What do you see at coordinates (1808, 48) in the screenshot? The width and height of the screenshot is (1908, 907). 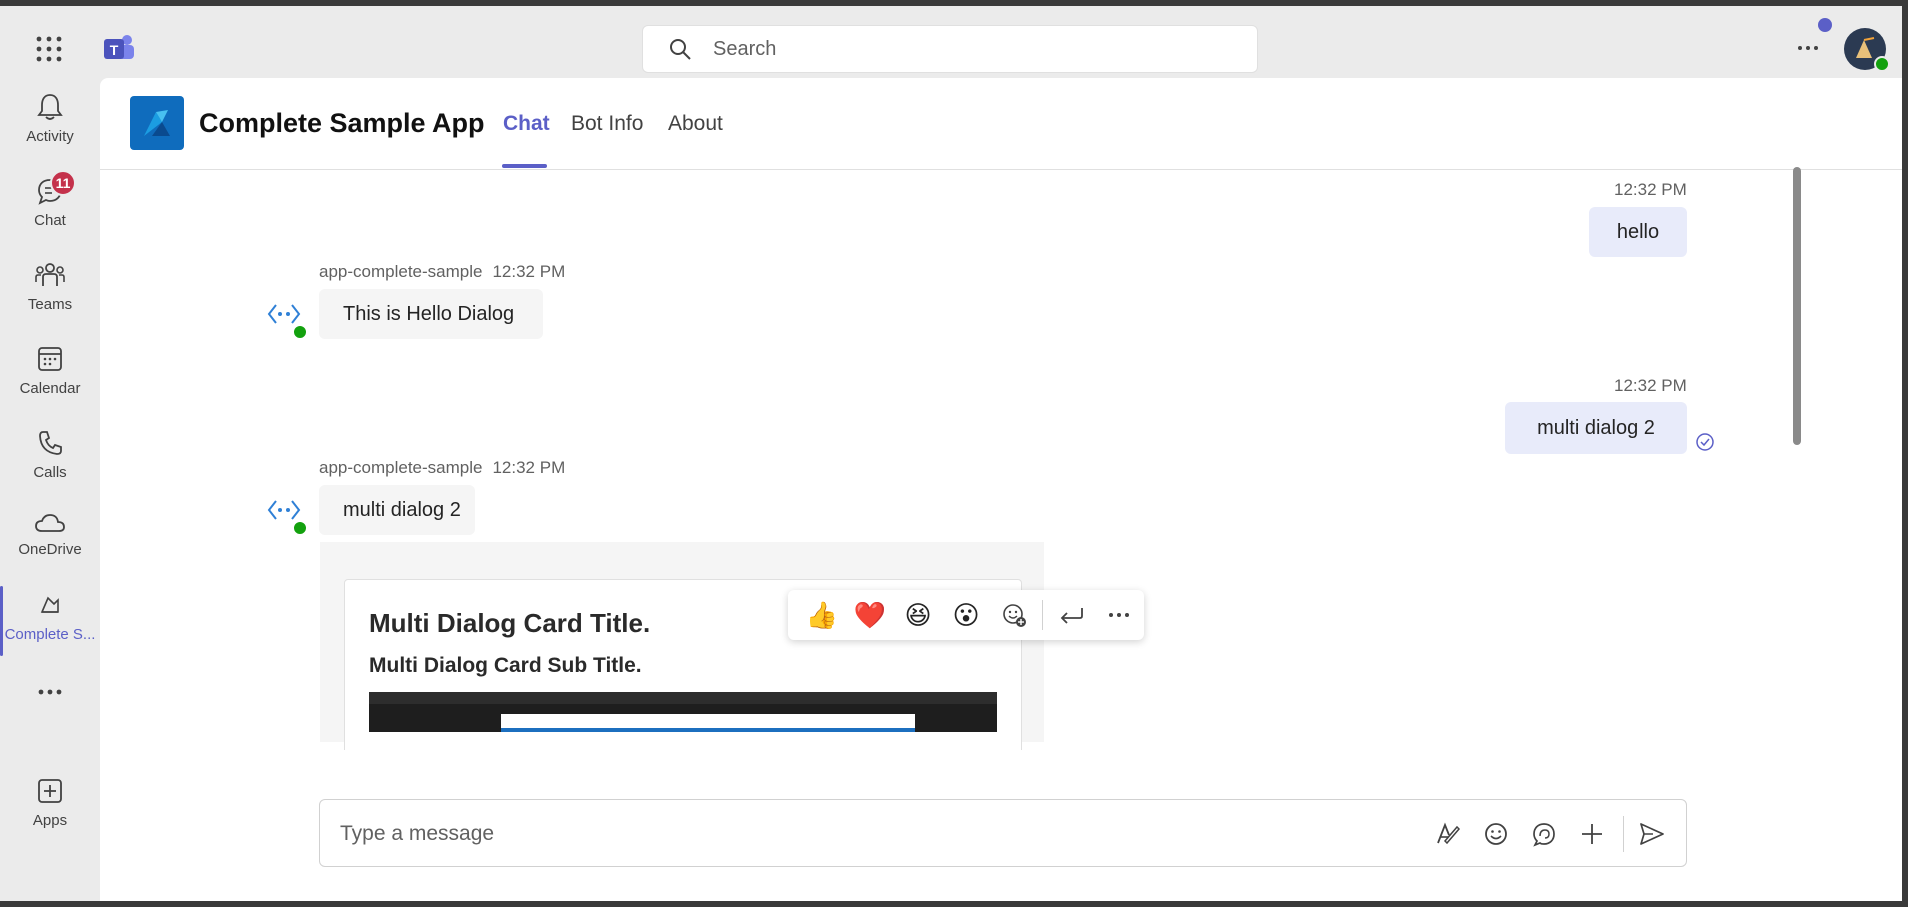 I see `more-options-icon` at bounding box center [1808, 48].